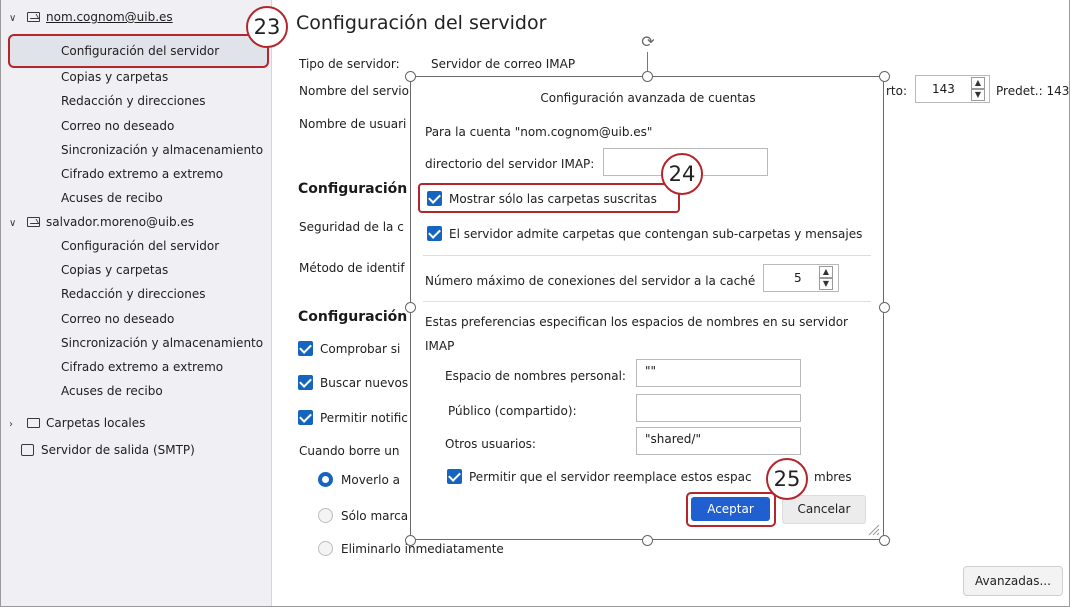 The height and width of the screenshot is (607, 1070). I want to click on check-mail-label: Comprobar si, so click(360, 349).